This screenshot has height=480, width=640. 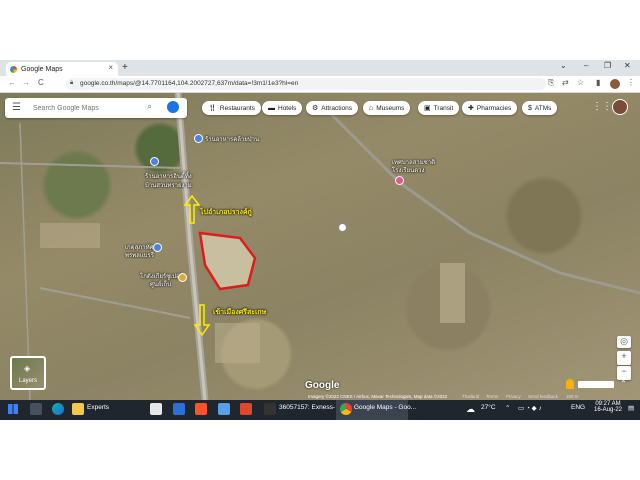 What do you see at coordinates (12, 82) in the screenshot?
I see `back-button: ←` at bounding box center [12, 82].